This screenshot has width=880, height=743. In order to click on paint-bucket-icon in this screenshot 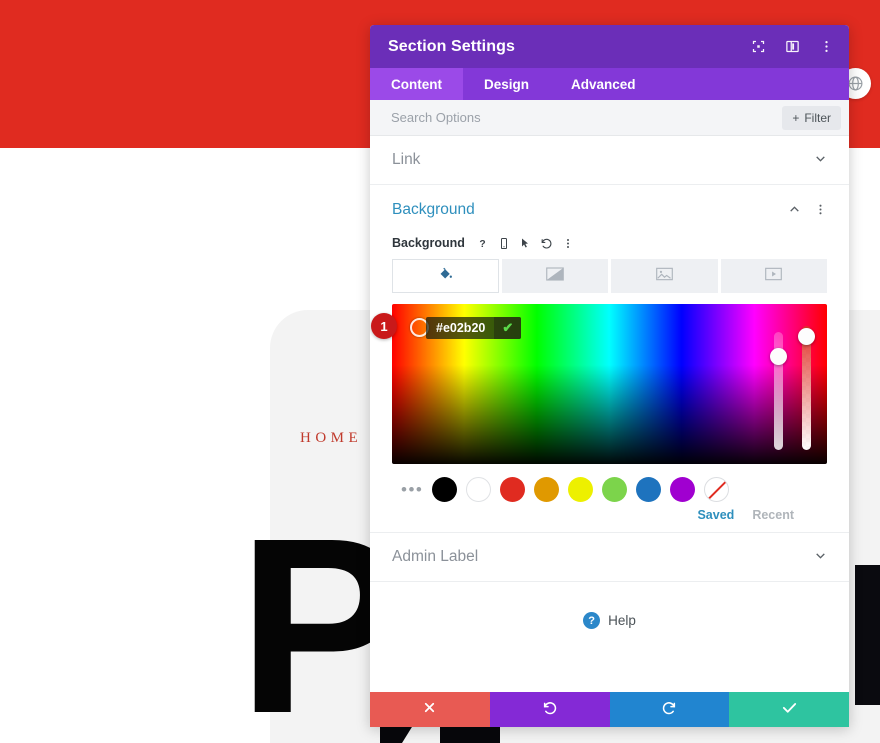, I will do `click(445, 276)`.